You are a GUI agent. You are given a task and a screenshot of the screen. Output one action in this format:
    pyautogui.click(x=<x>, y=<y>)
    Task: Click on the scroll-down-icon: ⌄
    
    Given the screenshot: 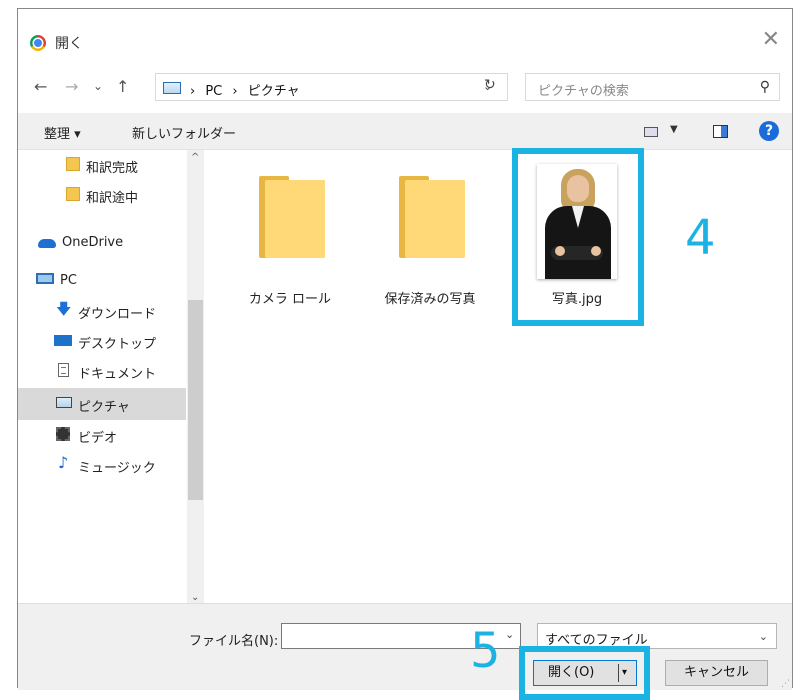 What is the action you would take?
    pyautogui.click(x=195, y=597)
    